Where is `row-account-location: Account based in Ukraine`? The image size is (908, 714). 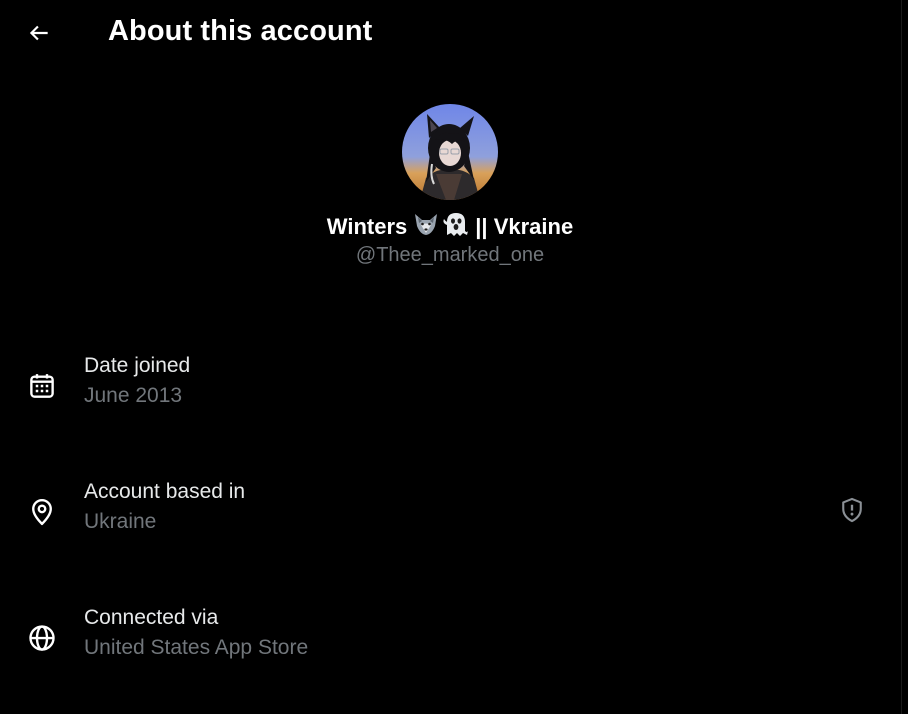
row-account-location: Account based in Ukraine is located at coordinates (450, 516).